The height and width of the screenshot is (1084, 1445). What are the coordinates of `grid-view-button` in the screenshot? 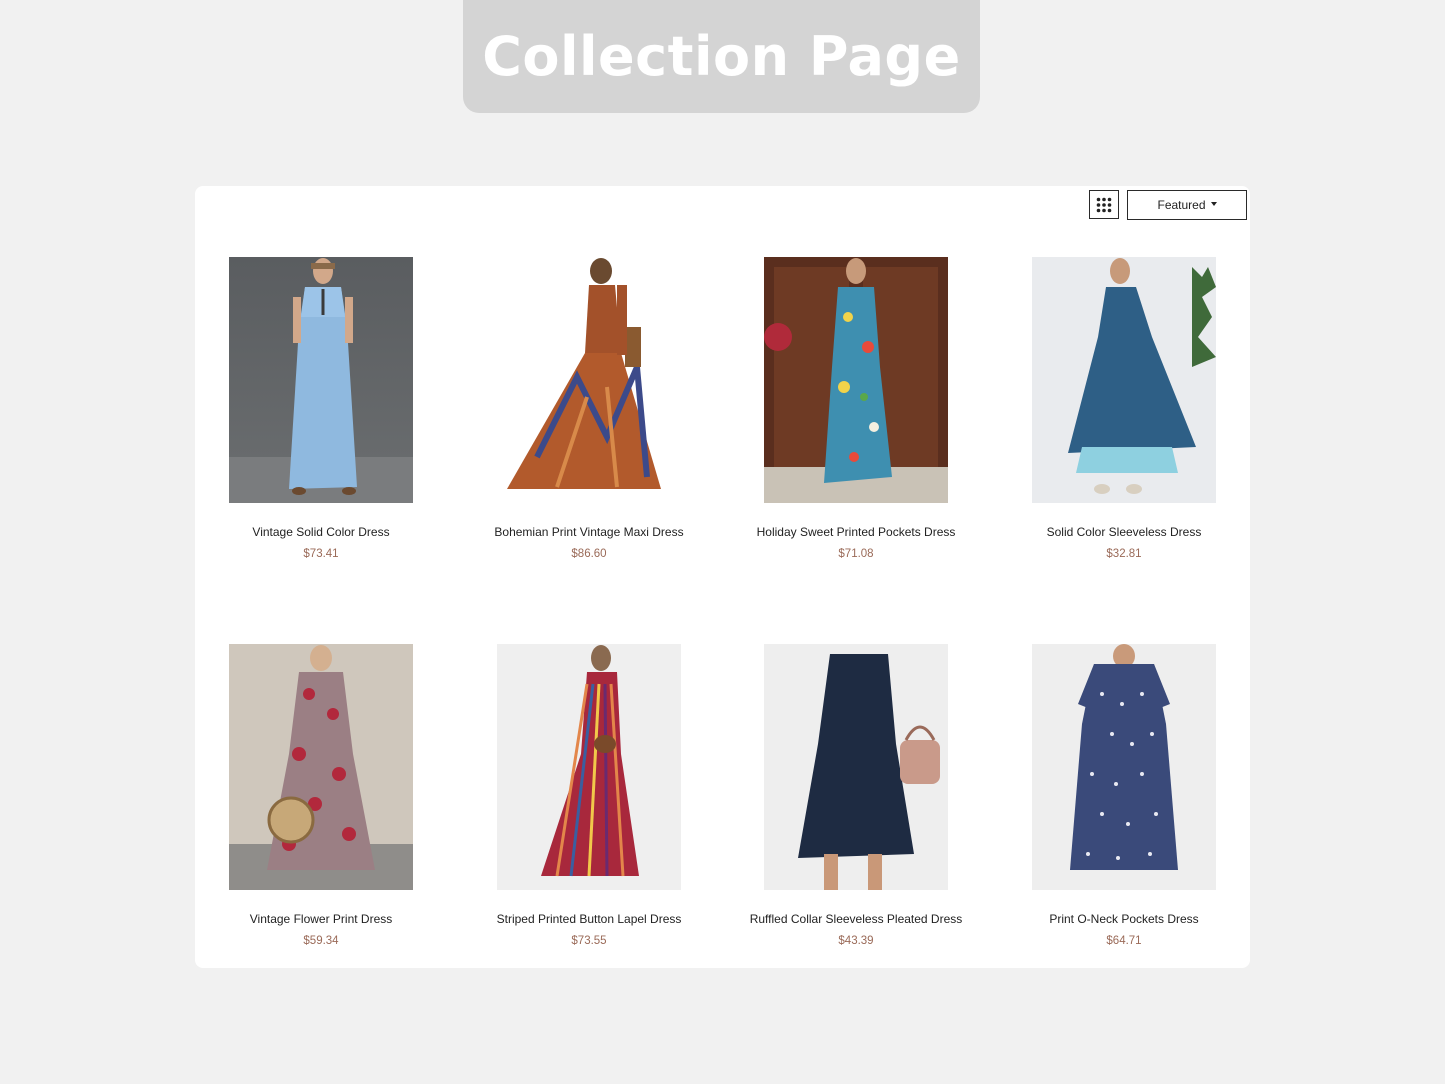 It's located at (1104, 204).